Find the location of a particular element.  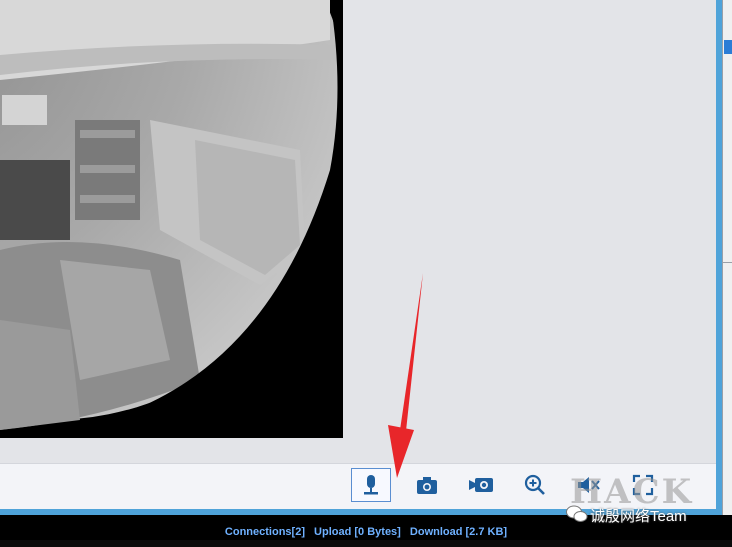

watermark-caption: 诚殷网络Team is located at coordinates (638, 516).